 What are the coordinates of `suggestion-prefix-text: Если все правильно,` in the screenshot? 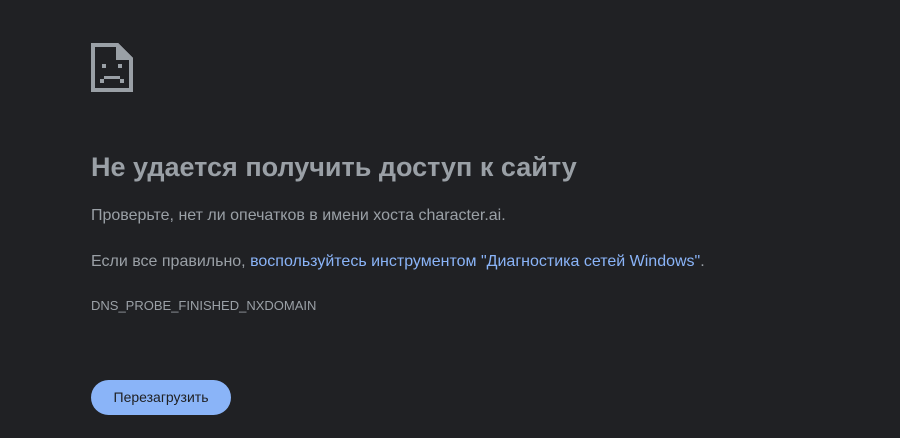 It's located at (171, 261).